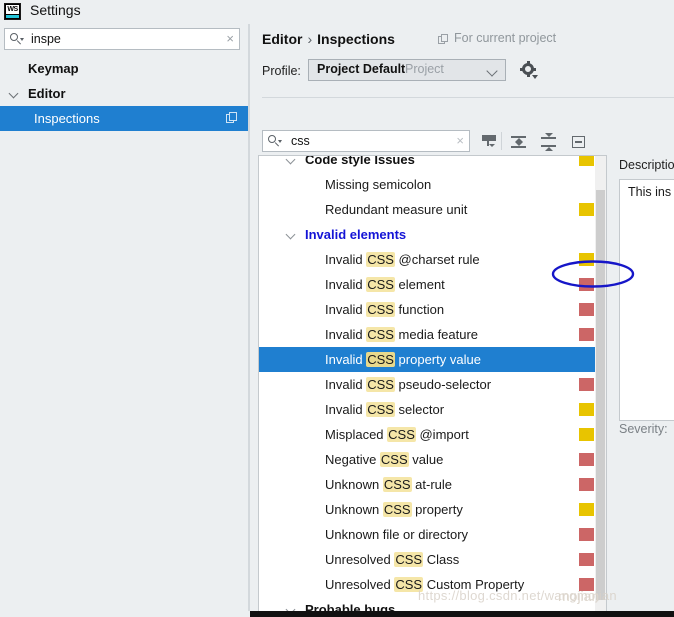 Image resolution: width=674 pixels, height=617 pixels. What do you see at coordinates (443, 39) in the screenshot?
I see `scope-copy-icon` at bounding box center [443, 39].